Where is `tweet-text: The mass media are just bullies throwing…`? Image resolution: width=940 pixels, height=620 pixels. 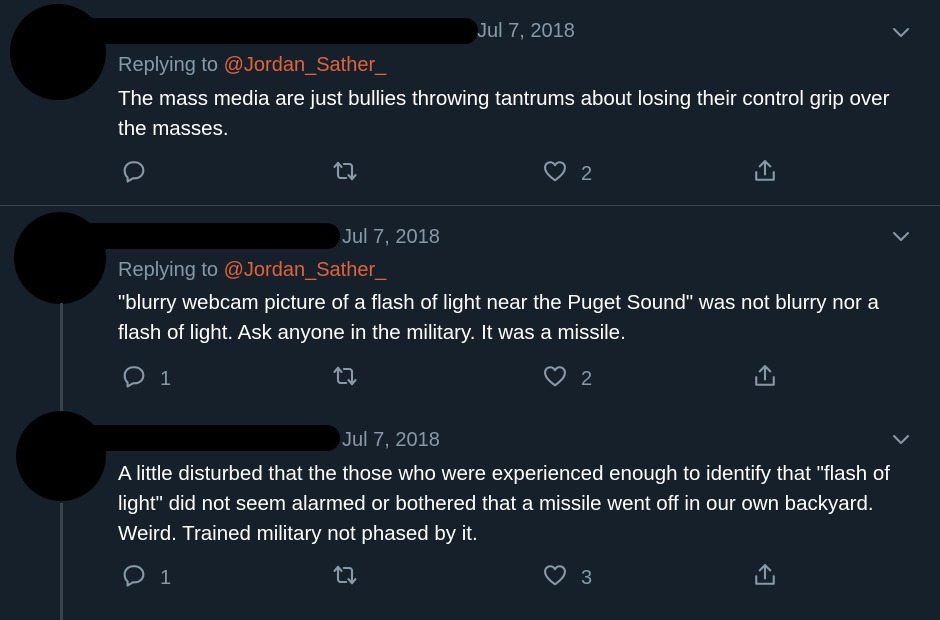
tweet-text: The mass media are just bullies throwing… is located at coordinates (504, 113).